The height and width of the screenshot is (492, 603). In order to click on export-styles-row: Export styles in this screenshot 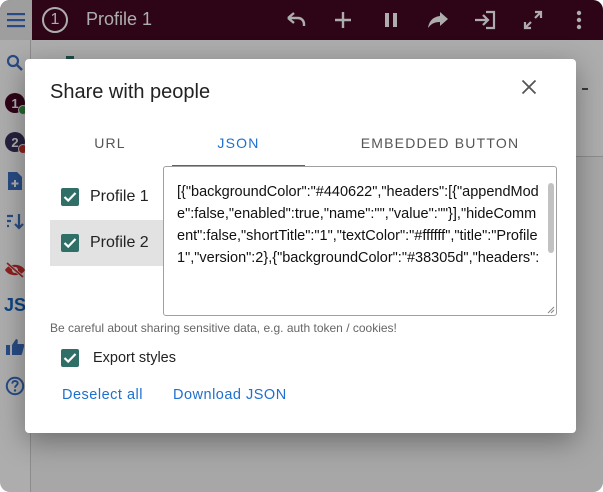, I will do `click(113, 358)`.